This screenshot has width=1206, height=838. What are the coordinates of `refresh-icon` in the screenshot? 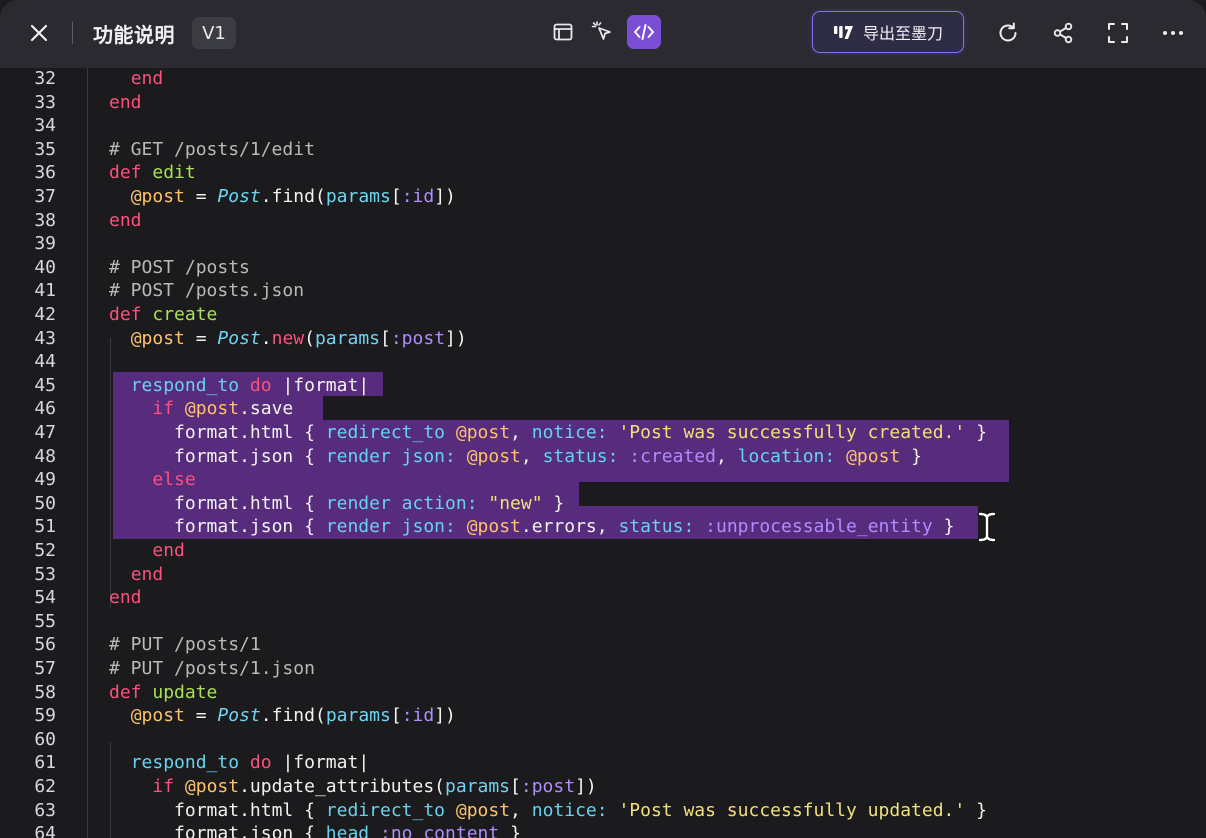 It's located at (1008, 32).